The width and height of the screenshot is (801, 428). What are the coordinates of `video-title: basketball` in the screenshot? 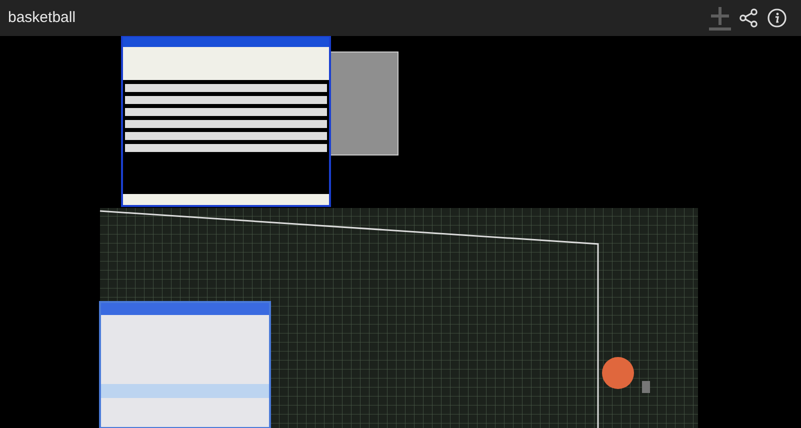 It's located at (42, 18).